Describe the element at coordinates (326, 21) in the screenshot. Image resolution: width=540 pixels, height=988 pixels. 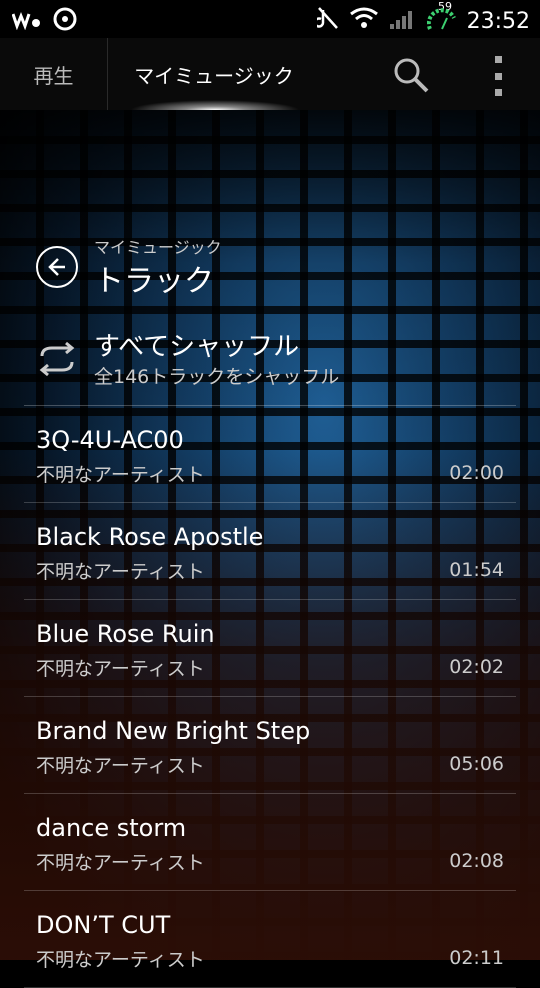
I see `mute-icon` at that location.